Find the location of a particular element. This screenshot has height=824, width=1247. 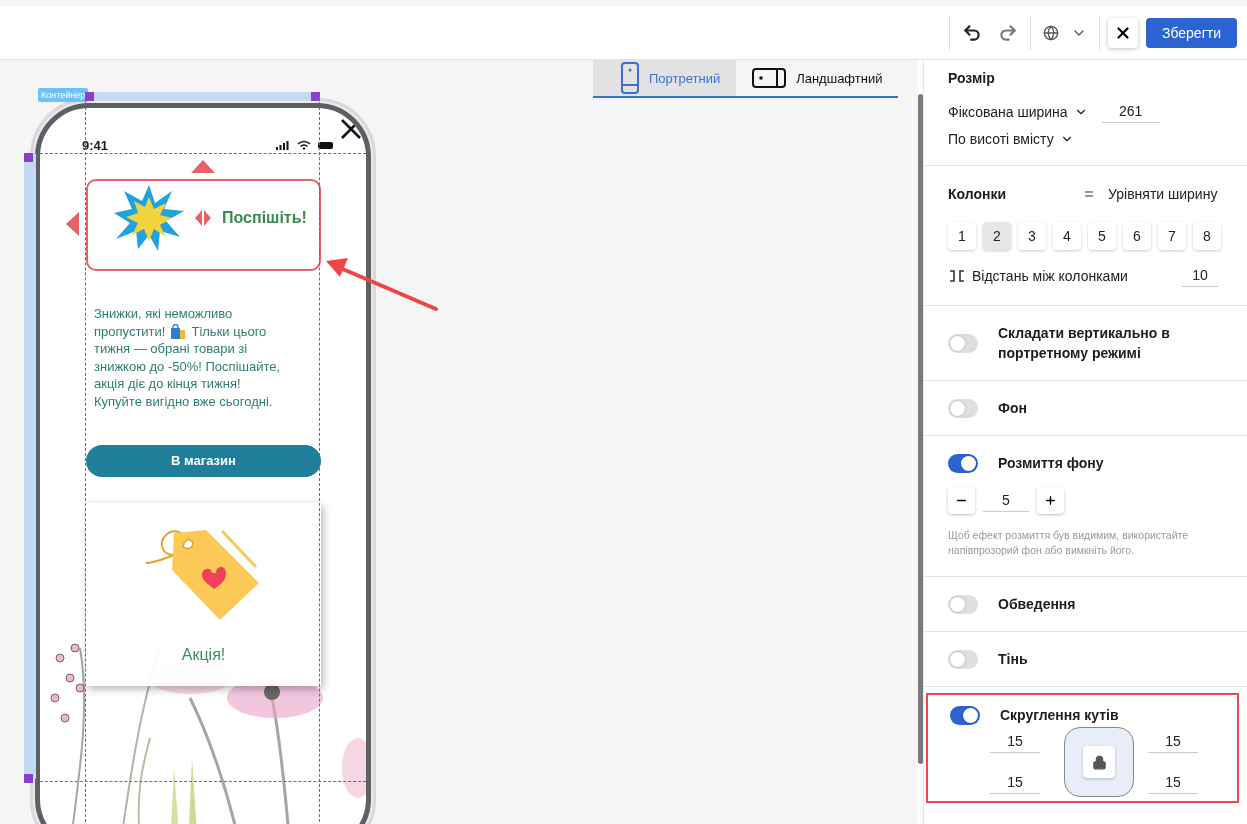

lock-button is located at coordinates (1099, 762).